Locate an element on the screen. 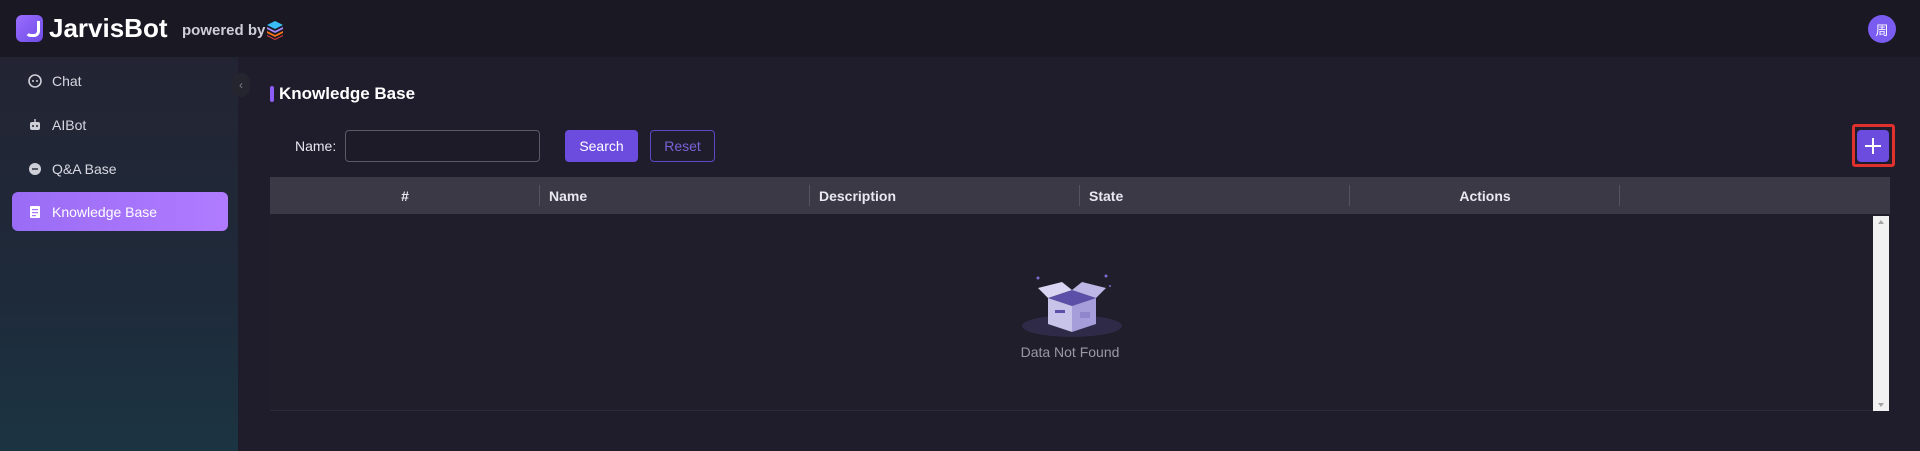 The image size is (1920, 451). book-icon is located at coordinates (35, 212).